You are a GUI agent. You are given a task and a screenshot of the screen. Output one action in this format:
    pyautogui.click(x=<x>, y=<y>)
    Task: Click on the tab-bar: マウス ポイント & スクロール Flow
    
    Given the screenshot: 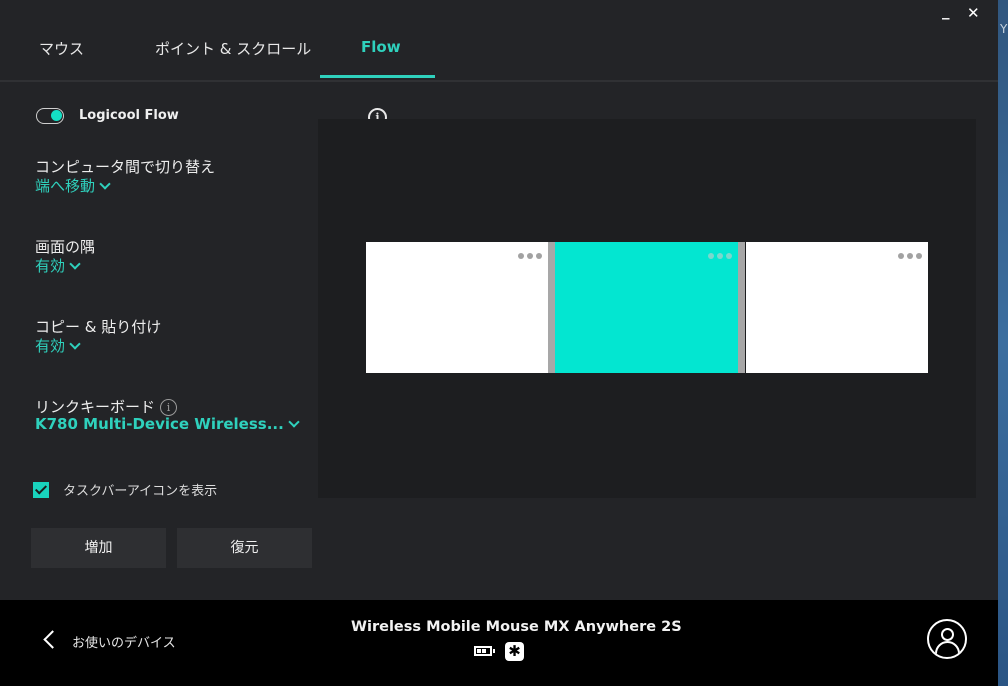 What is the action you would take?
    pyautogui.click(x=499, y=41)
    